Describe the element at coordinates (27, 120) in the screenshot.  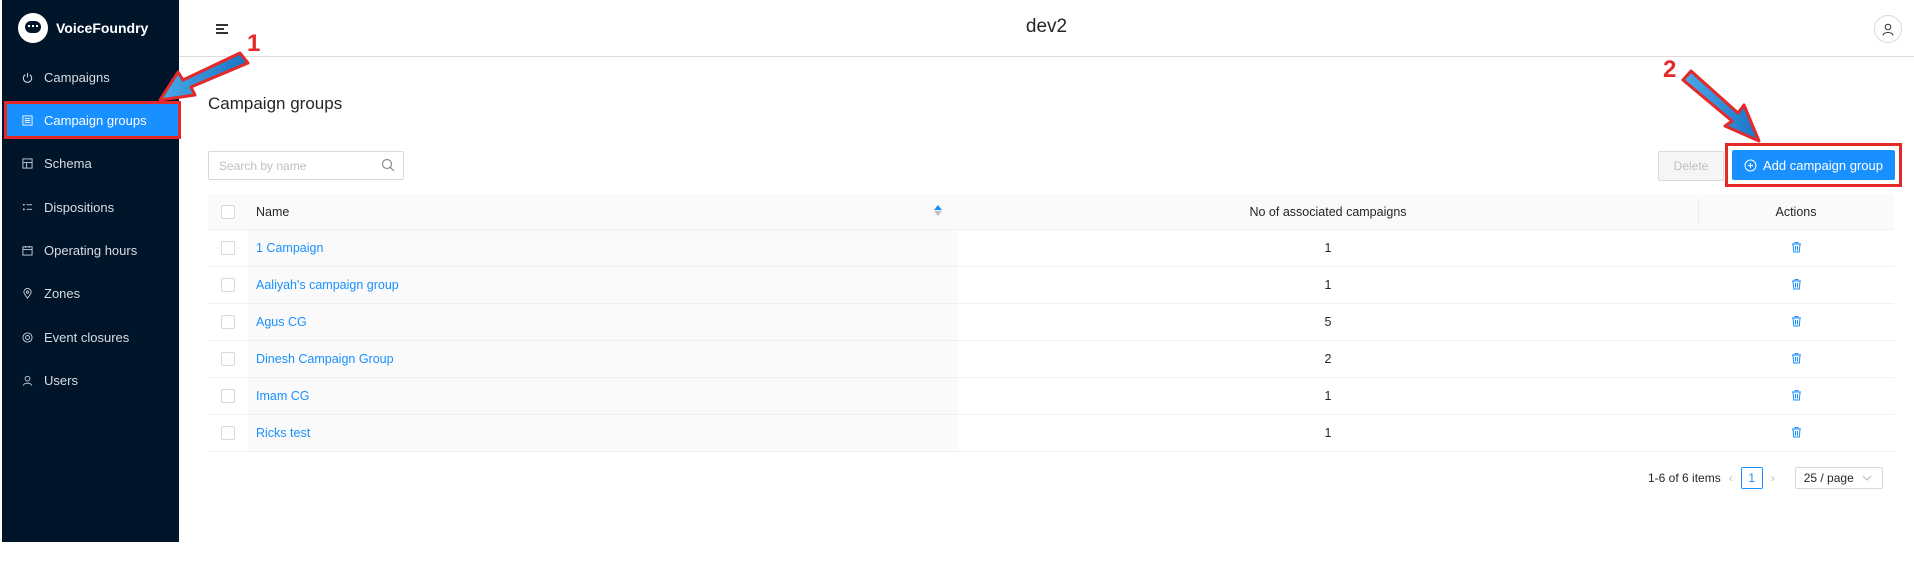
I see `group-icon` at that location.